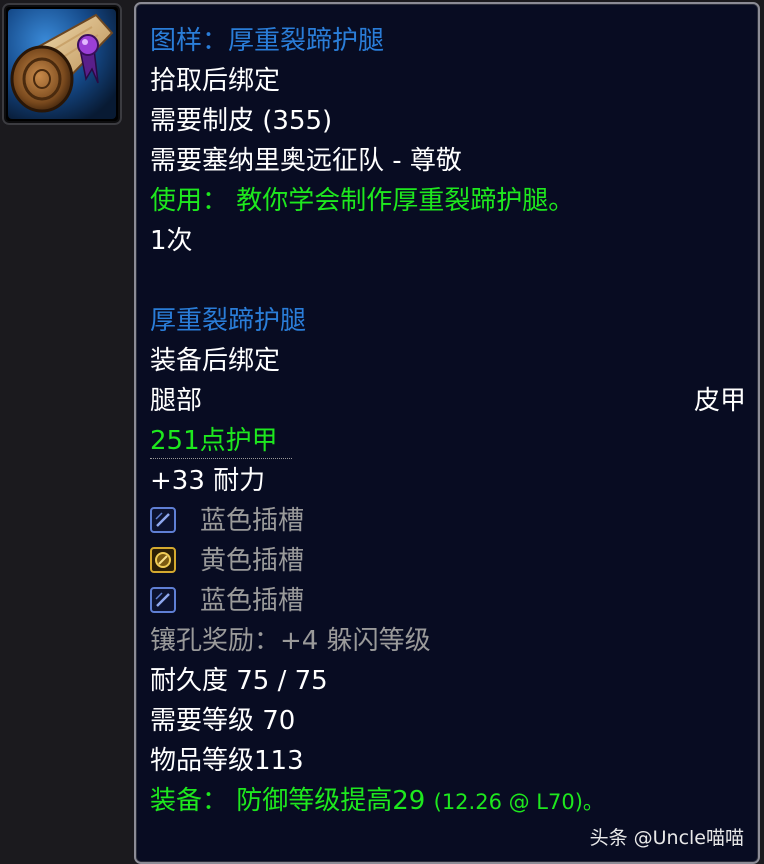  What do you see at coordinates (215, 81) in the screenshot?
I see `bind-on-pickup: 拾取后绑定` at bounding box center [215, 81].